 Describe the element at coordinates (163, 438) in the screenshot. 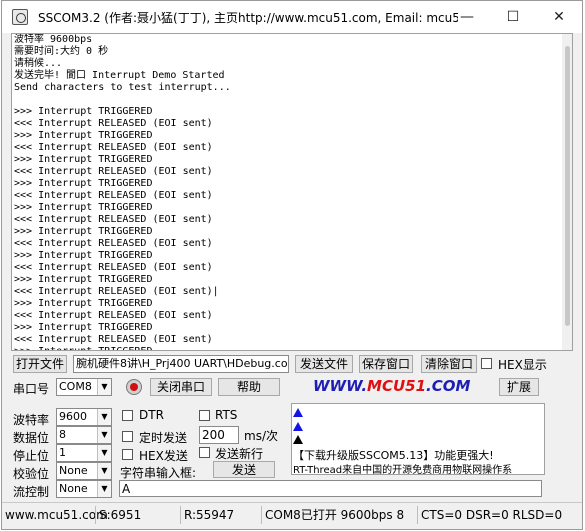

I see `timed-send-label: 定时发送` at that location.